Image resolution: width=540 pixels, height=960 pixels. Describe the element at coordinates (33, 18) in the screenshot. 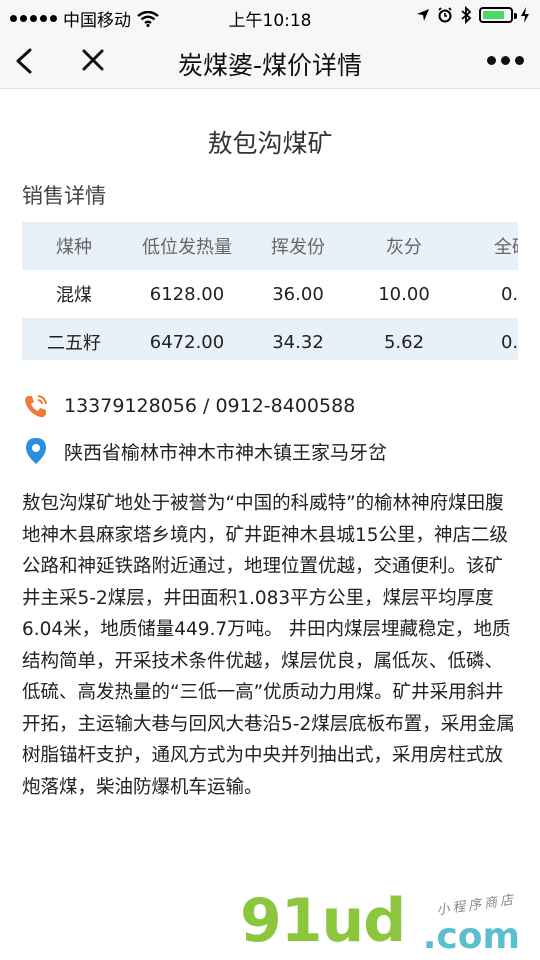

I see `signal-icon` at that location.